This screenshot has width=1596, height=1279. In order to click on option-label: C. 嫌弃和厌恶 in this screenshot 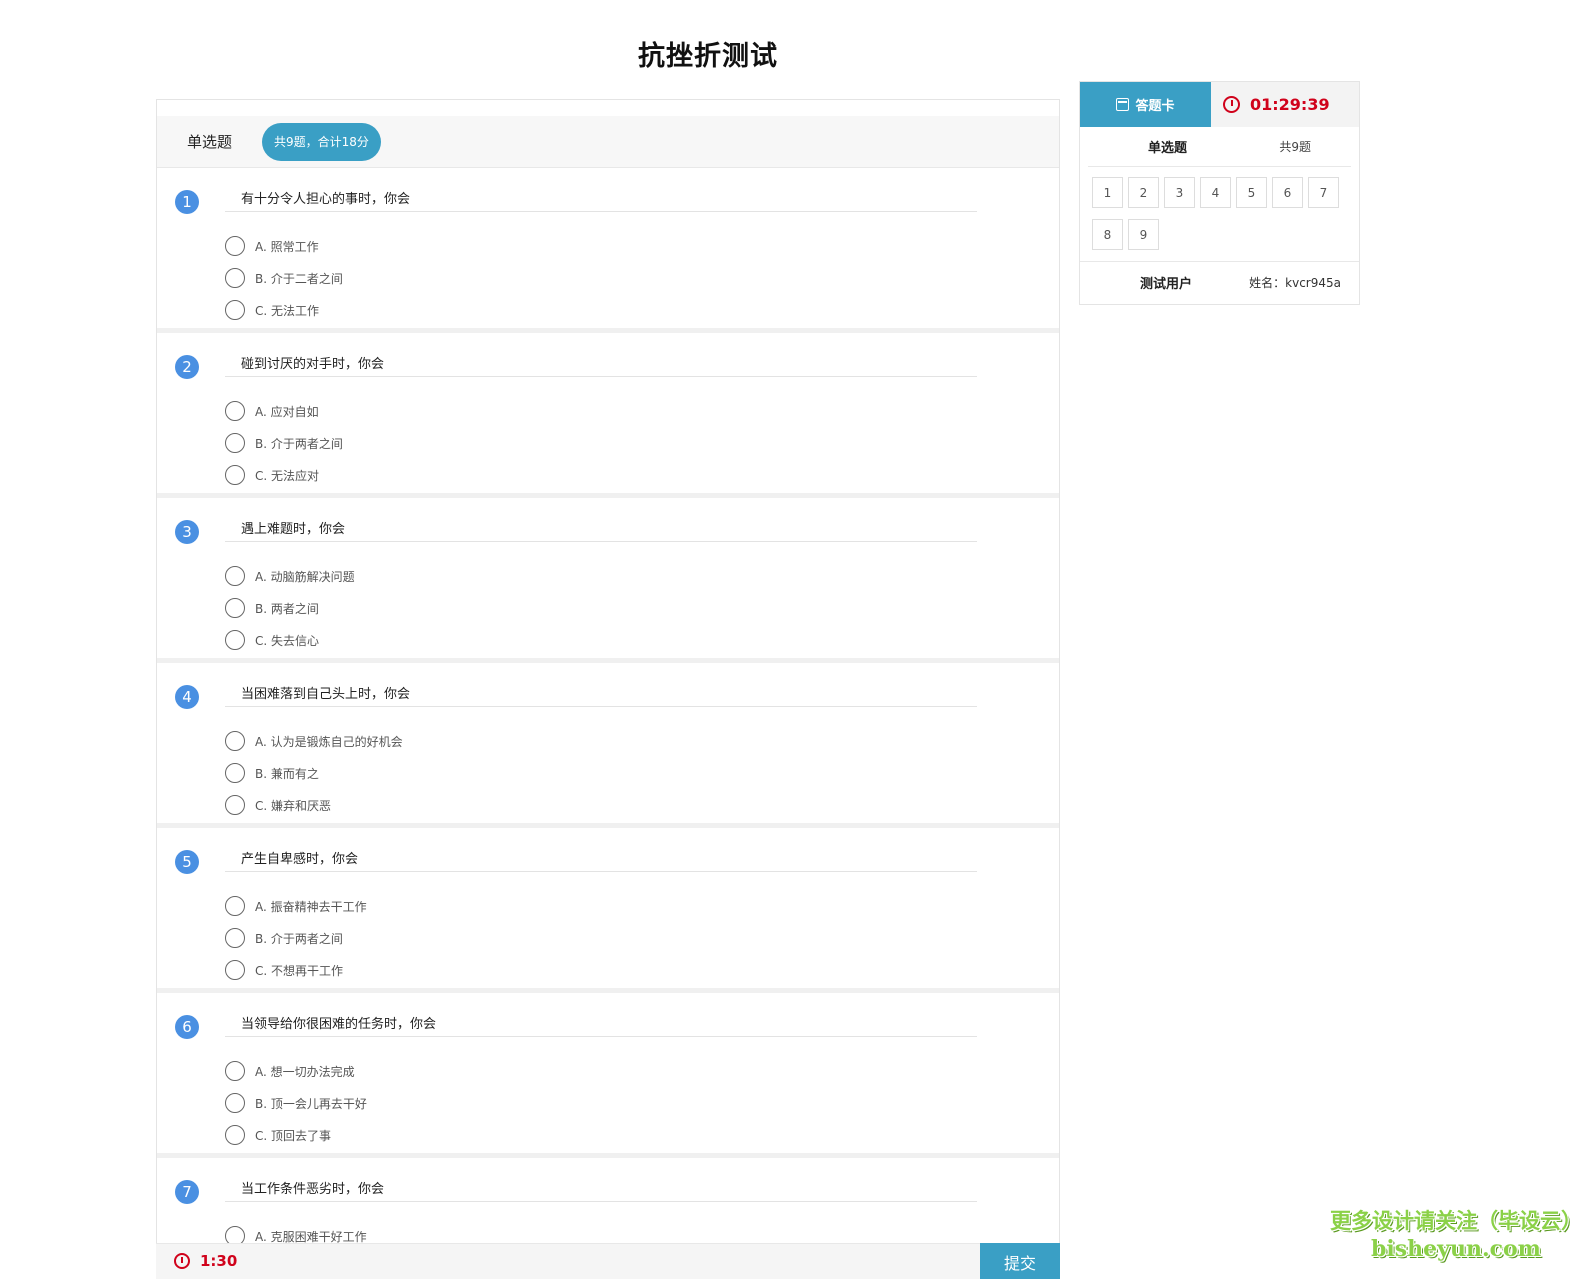, I will do `click(293, 805)`.